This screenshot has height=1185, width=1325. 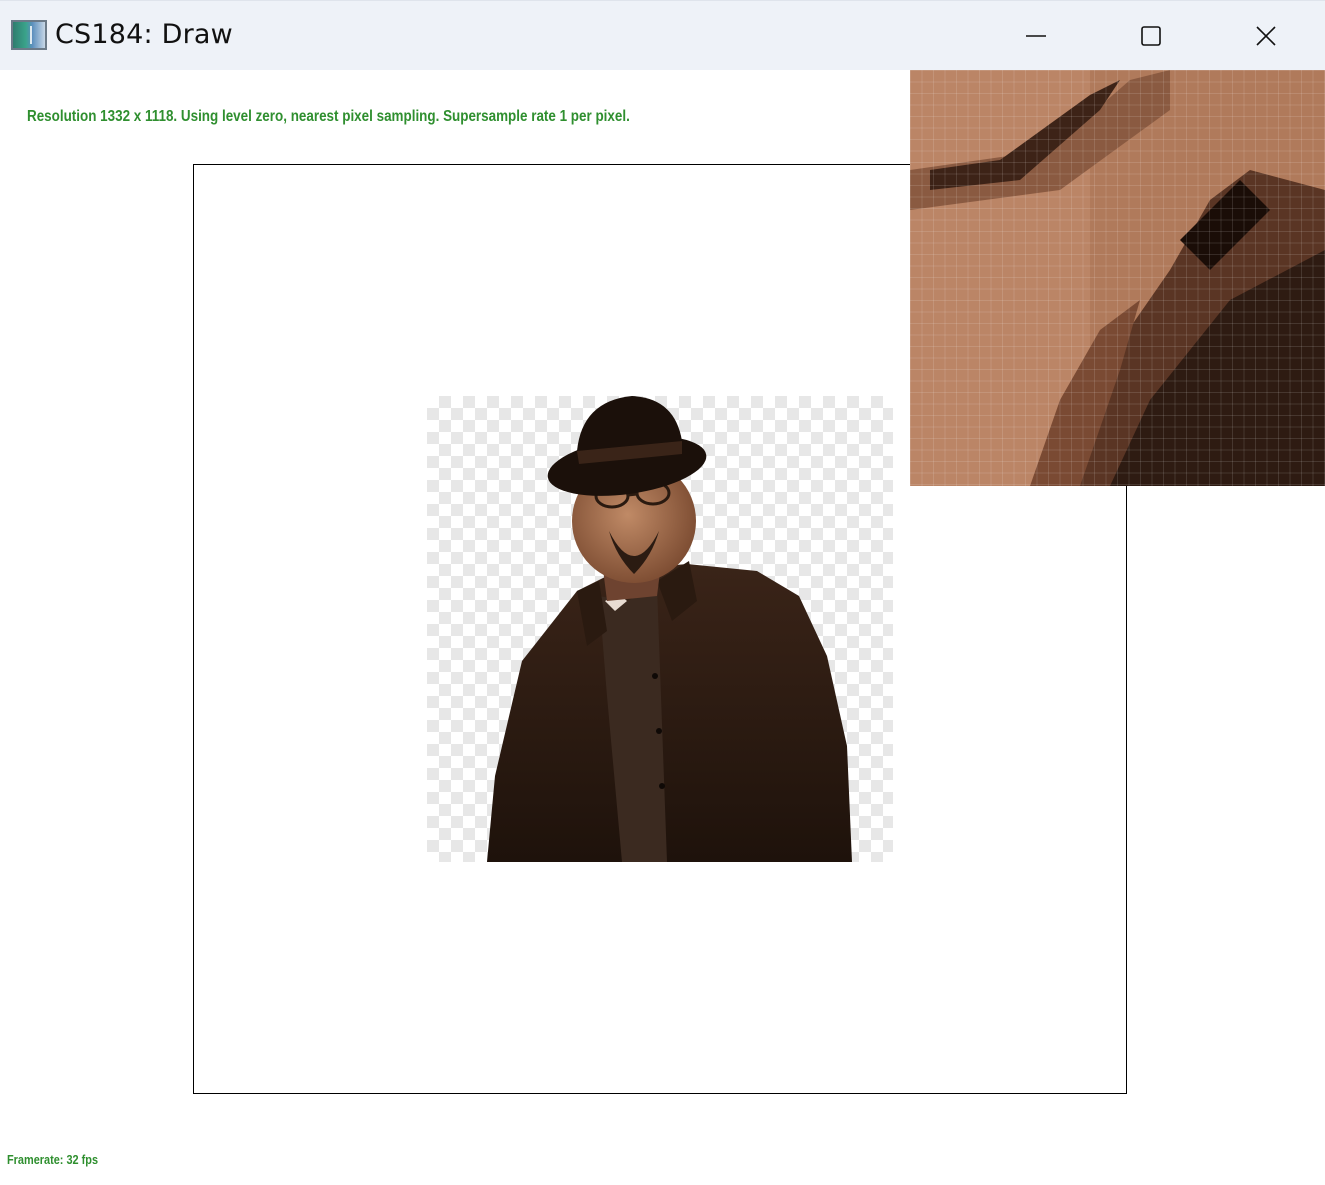 I want to click on app-icon, so click(x=29, y=35).